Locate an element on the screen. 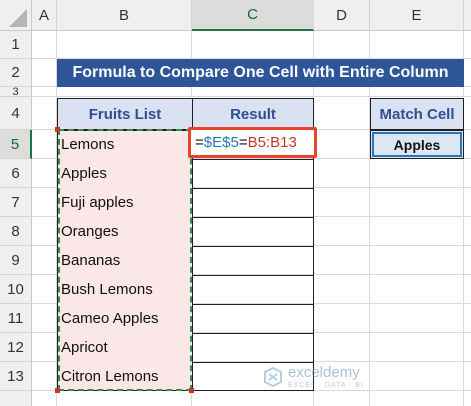 Image resolution: width=471 pixels, height=406 pixels. formula-cell: = $E$5 = B5:B13 is located at coordinates (252, 142).